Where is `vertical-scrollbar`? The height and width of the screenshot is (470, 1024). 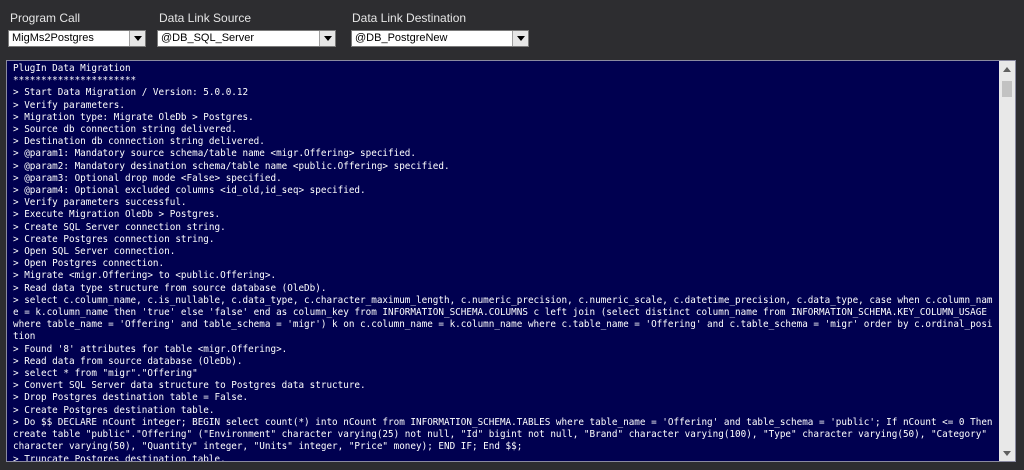
vertical-scrollbar is located at coordinates (1007, 261).